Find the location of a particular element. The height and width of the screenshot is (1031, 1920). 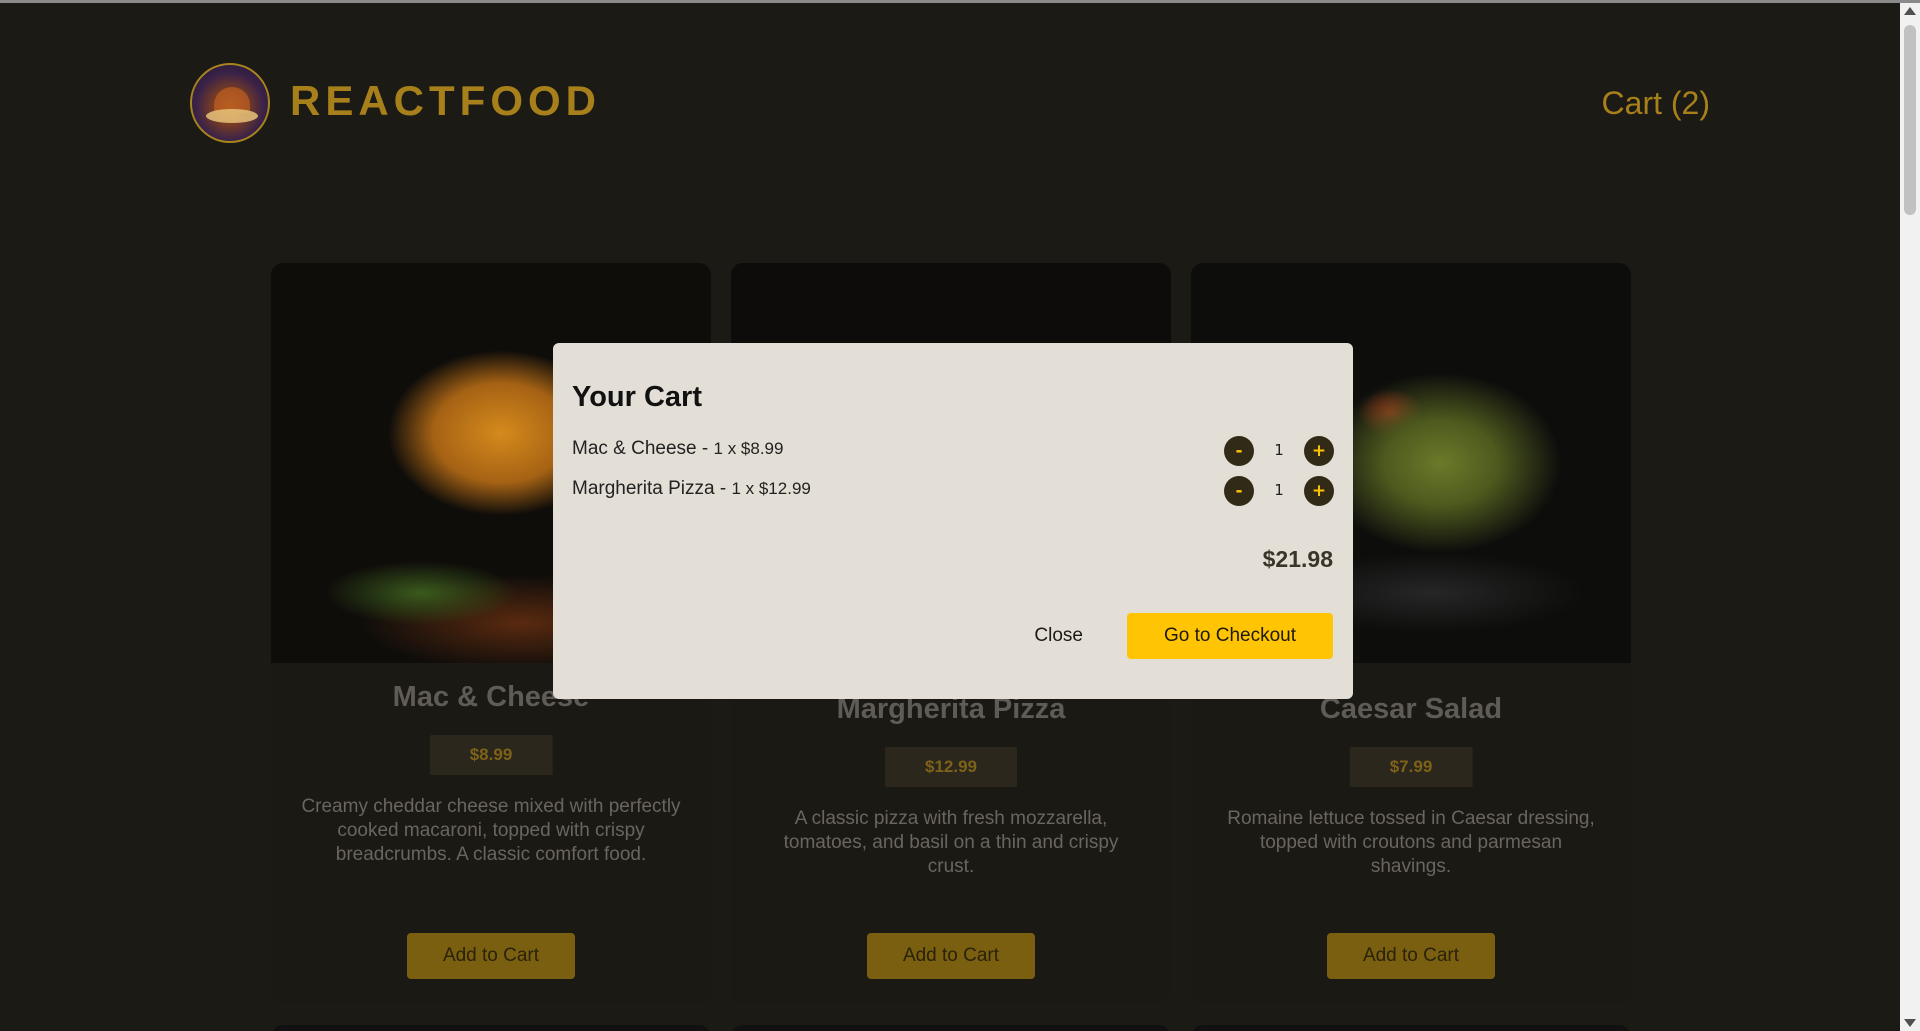

scrollbar-thumb is located at coordinates (1910, 120).